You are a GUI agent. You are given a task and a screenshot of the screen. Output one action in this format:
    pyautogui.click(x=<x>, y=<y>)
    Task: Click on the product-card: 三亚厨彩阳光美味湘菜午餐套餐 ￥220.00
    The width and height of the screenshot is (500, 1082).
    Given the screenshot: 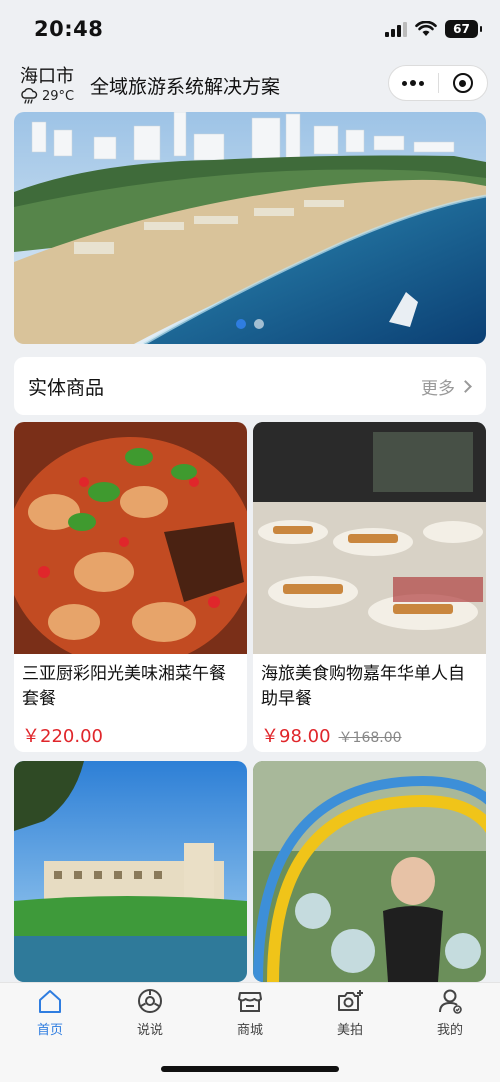 What is the action you would take?
    pyautogui.click(x=130, y=587)
    